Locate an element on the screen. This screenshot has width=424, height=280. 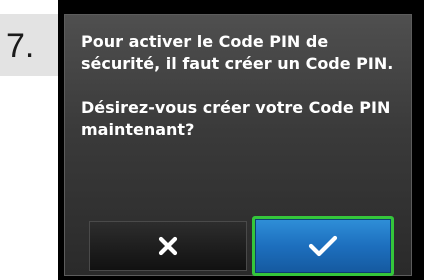
cancel-button is located at coordinates (168, 246).